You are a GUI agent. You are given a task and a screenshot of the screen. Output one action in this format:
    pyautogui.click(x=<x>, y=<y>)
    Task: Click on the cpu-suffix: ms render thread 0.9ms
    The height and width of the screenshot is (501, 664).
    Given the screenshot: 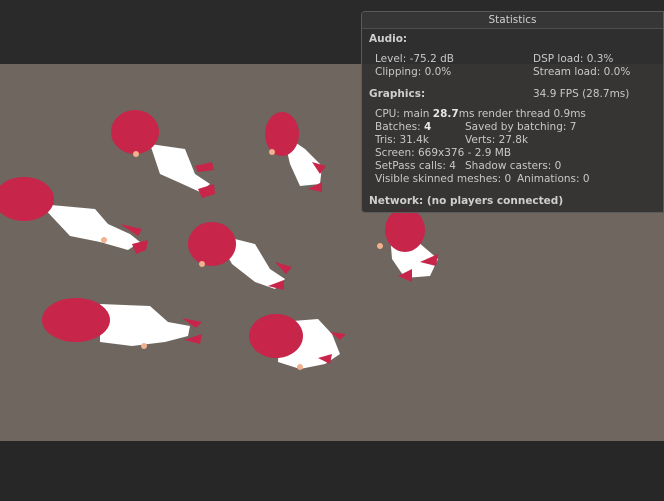 What is the action you would take?
    pyautogui.click(x=522, y=114)
    